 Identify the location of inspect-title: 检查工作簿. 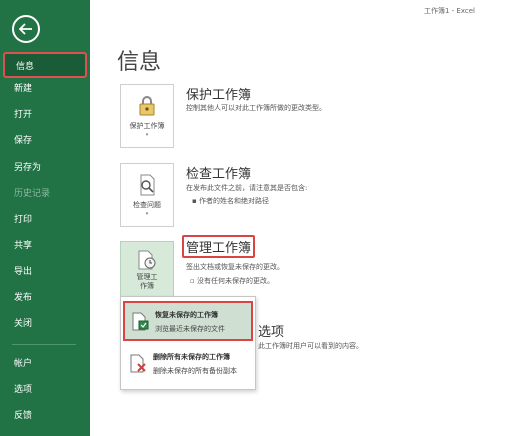
(219, 174).